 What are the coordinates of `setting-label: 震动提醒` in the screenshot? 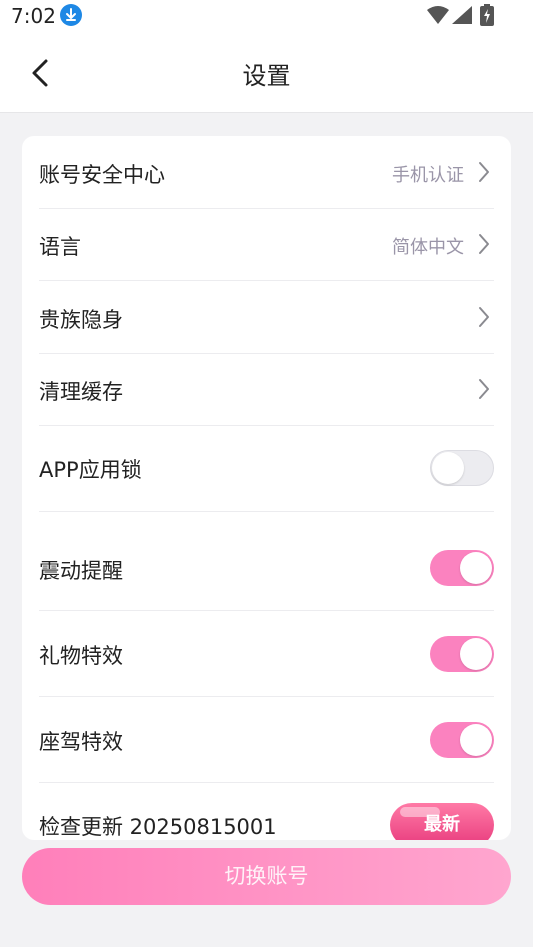 It's located at (81, 571).